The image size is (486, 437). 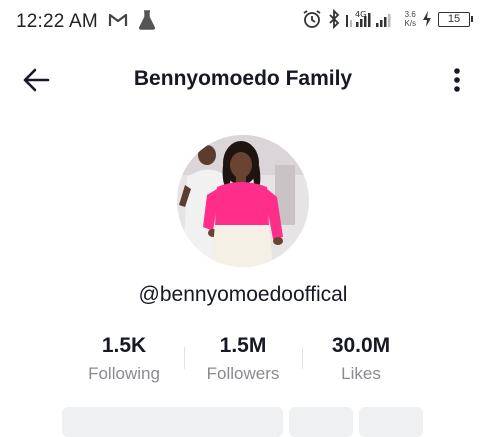 I want to click on gmail-icon, so click(x=118, y=19).